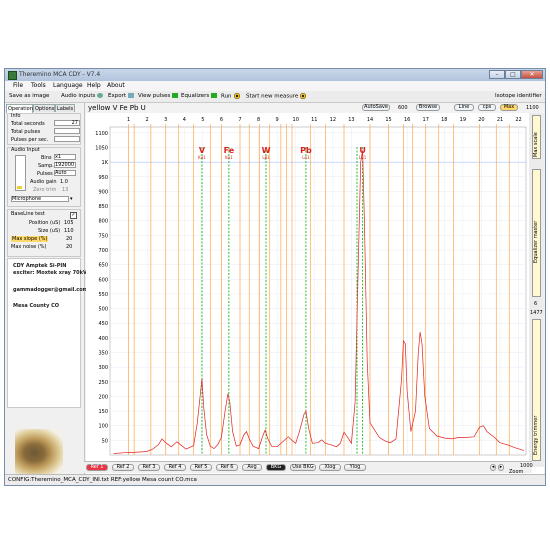 This screenshot has height=550, width=550. Describe the element at coordinates (40, 199) in the screenshot. I see `device-select: Microphone` at that location.